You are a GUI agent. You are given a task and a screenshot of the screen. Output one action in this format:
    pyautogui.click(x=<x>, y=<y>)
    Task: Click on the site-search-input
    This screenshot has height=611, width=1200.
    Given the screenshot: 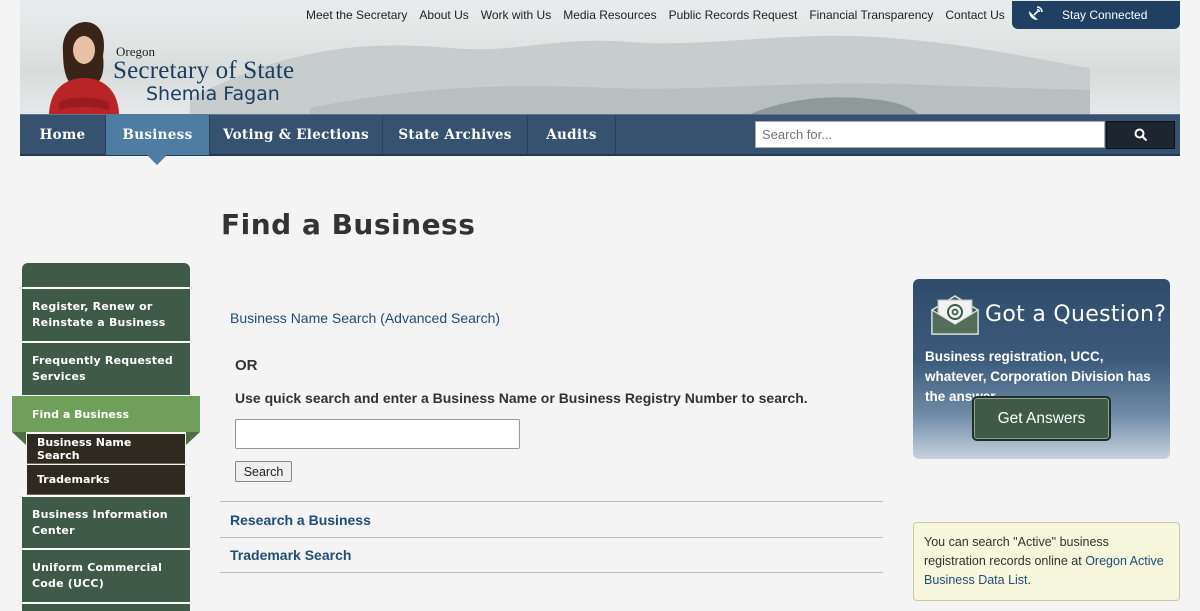 What is the action you would take?
    pyautogui.click(x=930, y=134)
    